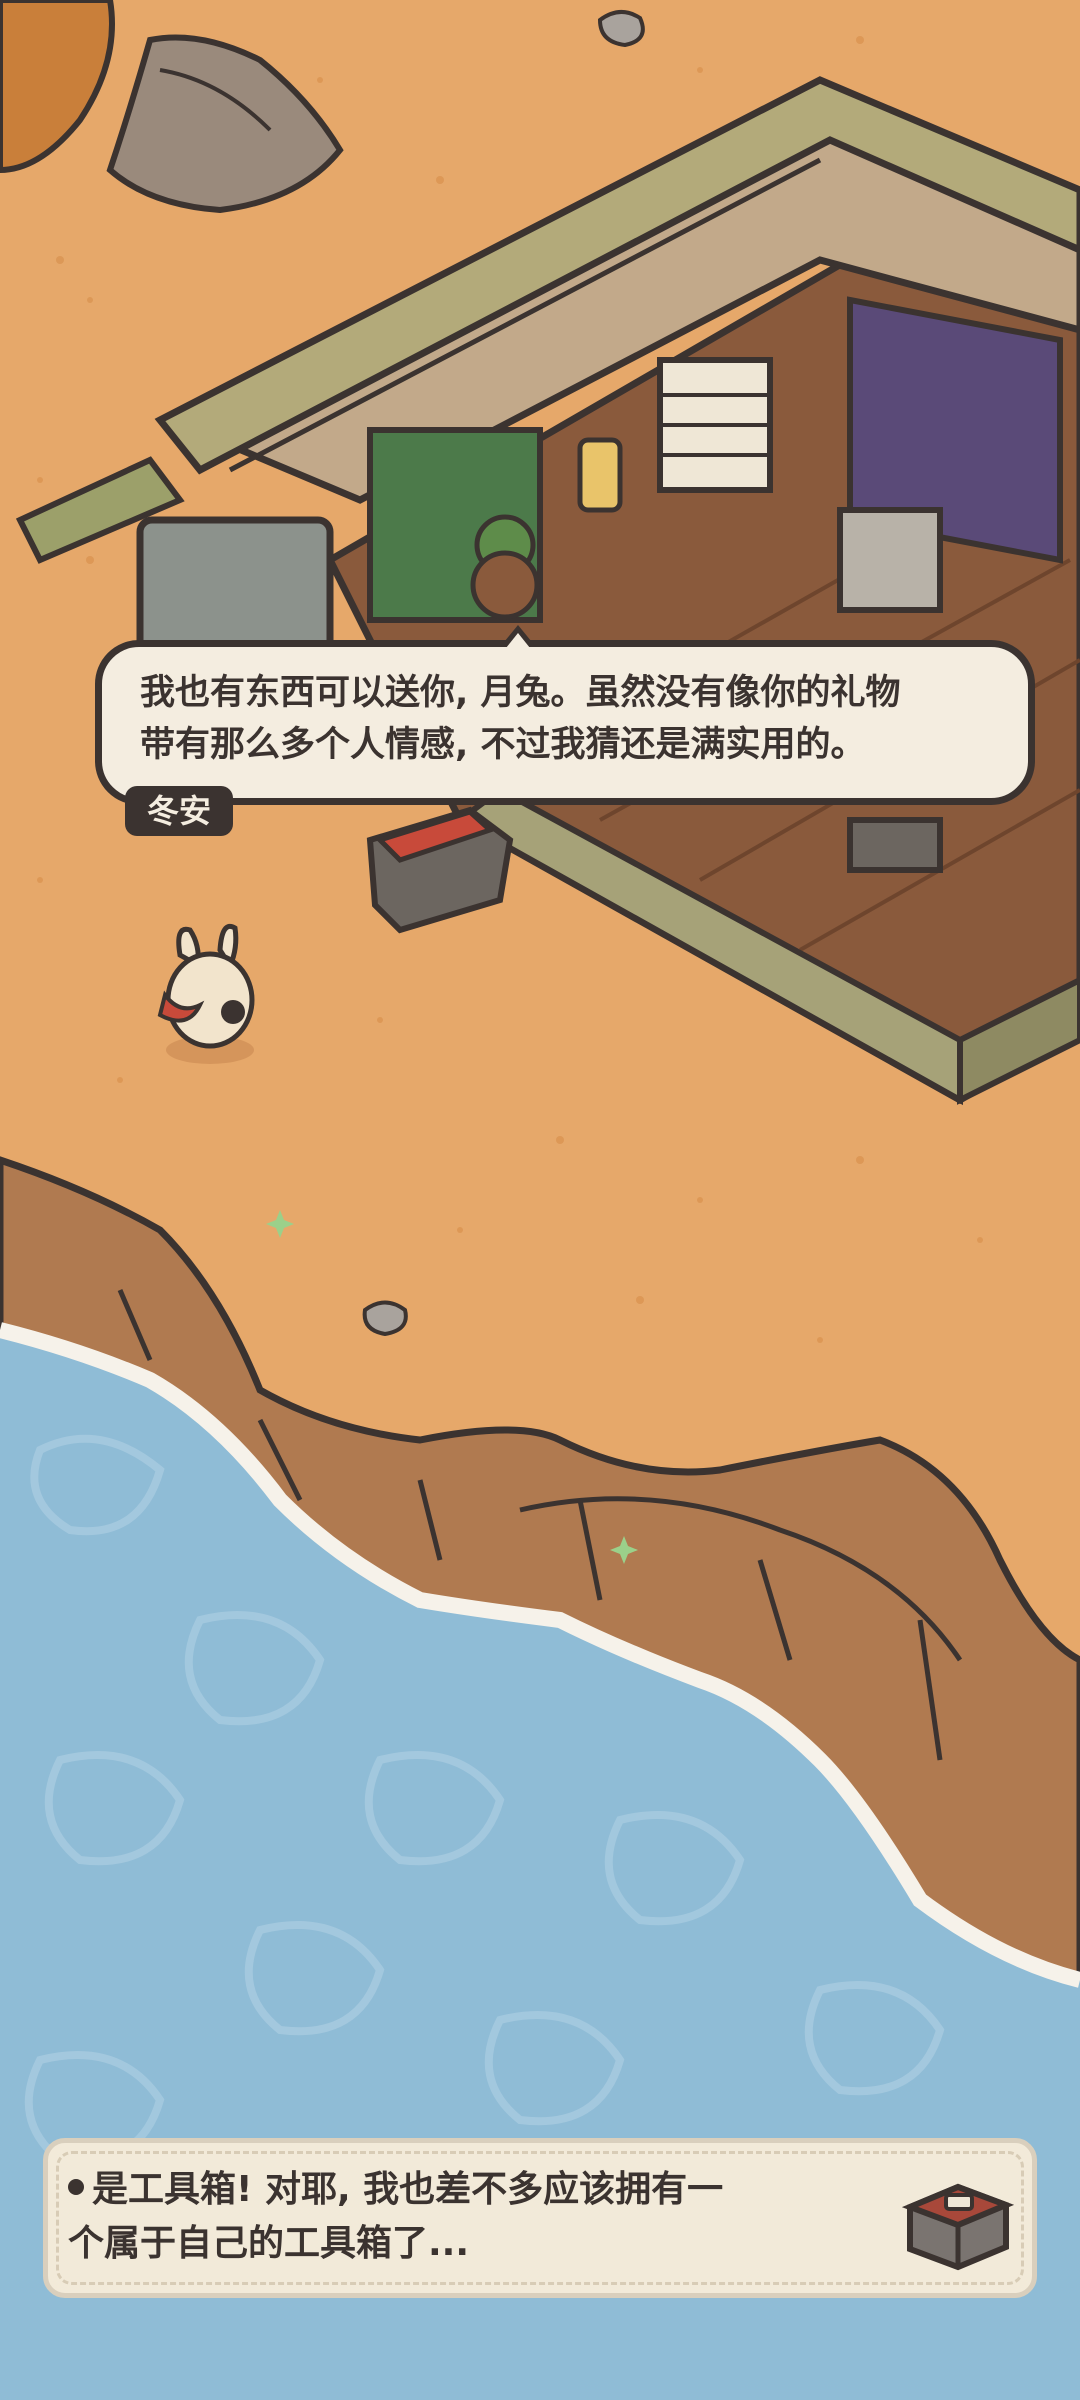 This screenshot has height=2400, width=1080. I want to click on dialogue-line-2: 带有那么多个人情感, 不过我猜还是满实用的。, so click(503, 745).